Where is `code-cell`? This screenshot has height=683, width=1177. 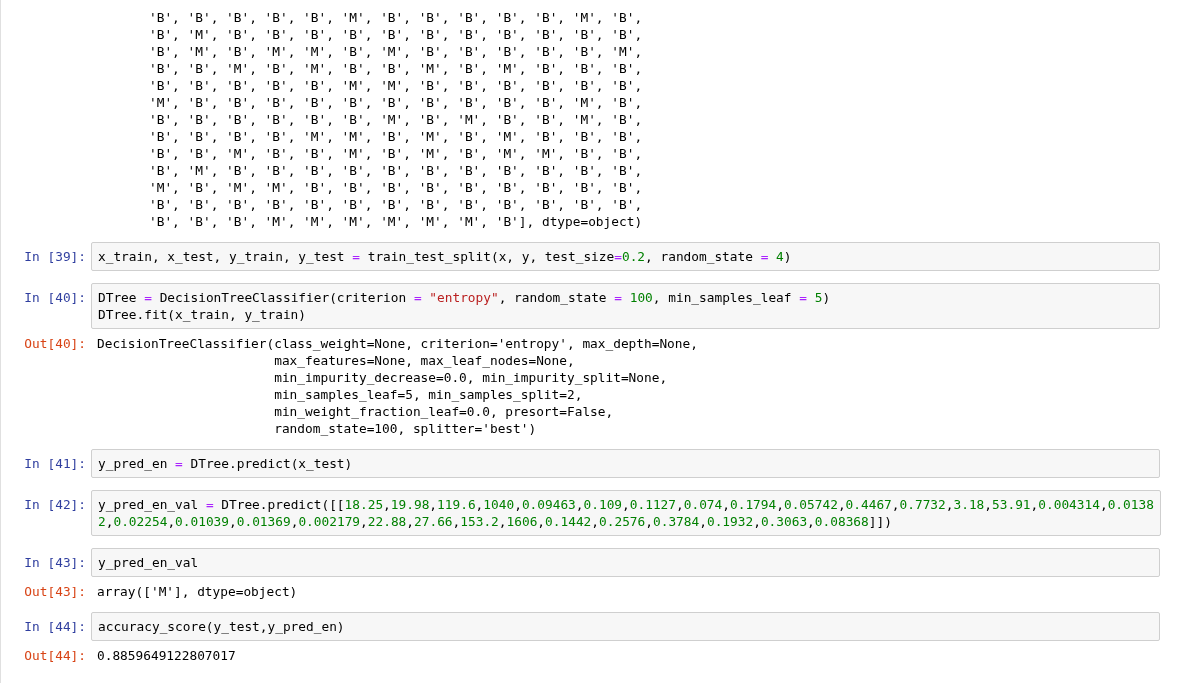 code-cell is located at coordinates (626, 513).